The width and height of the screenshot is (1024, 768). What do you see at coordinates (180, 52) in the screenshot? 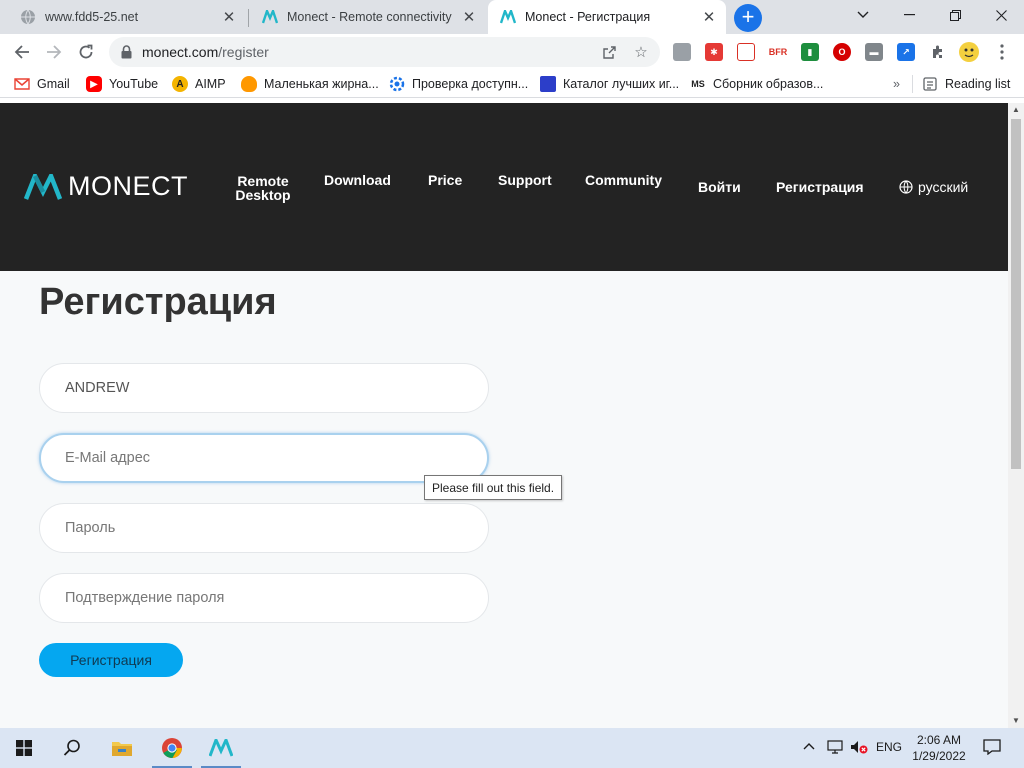
I see `url-host: monect.com` at bounding box center [180, 52].